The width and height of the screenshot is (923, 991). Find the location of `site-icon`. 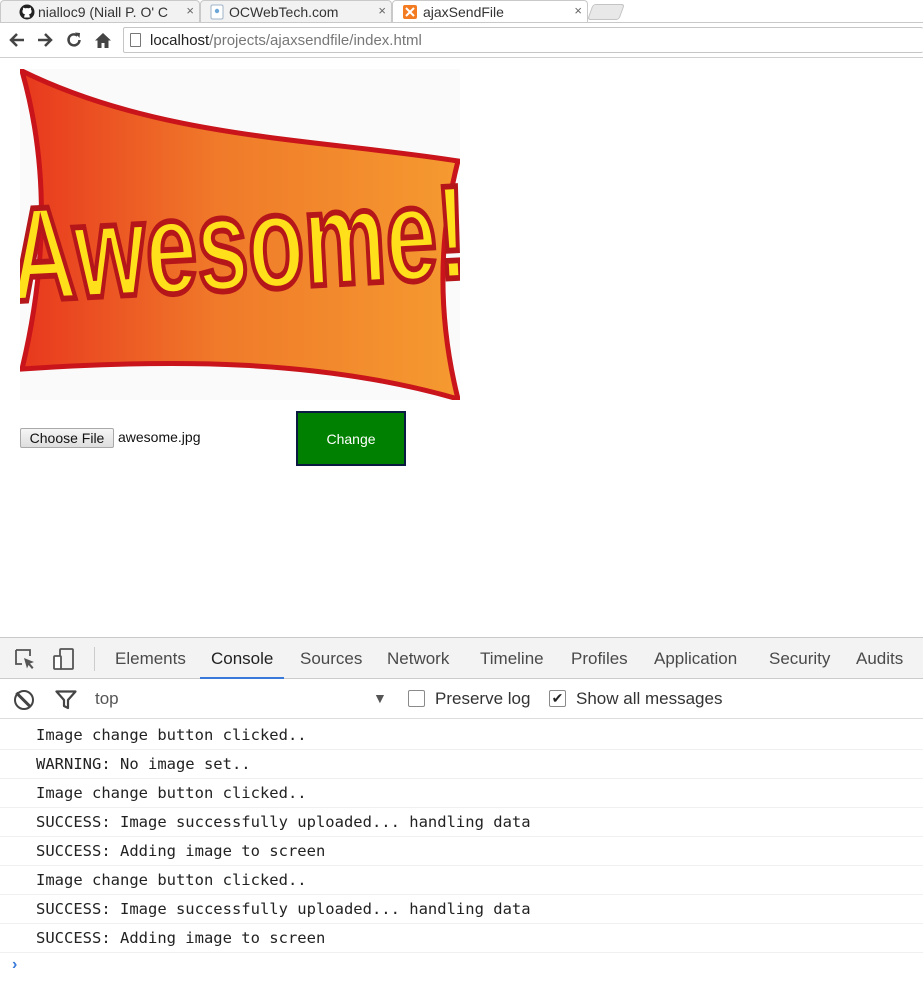

site-icon is located at coordinates (217, 11).